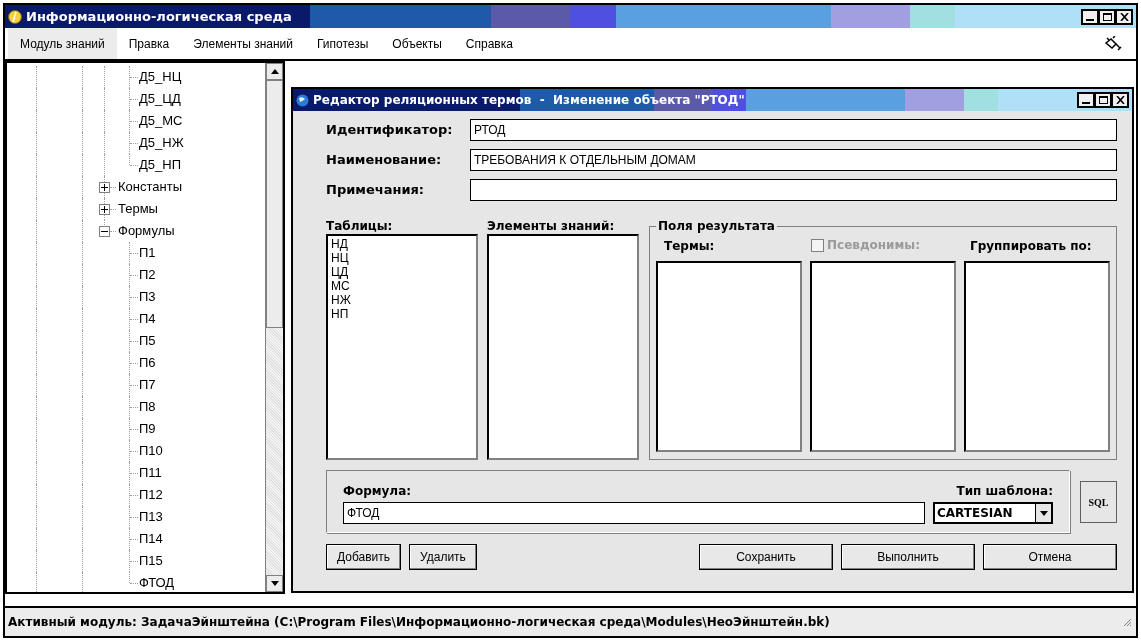 The height and width of the screenshot is (641, 1141). What do you see at coordinates (160, 77) in the screenshot?
I see `tree-item: Д5_НЦ` at bounding box center [160, 77].